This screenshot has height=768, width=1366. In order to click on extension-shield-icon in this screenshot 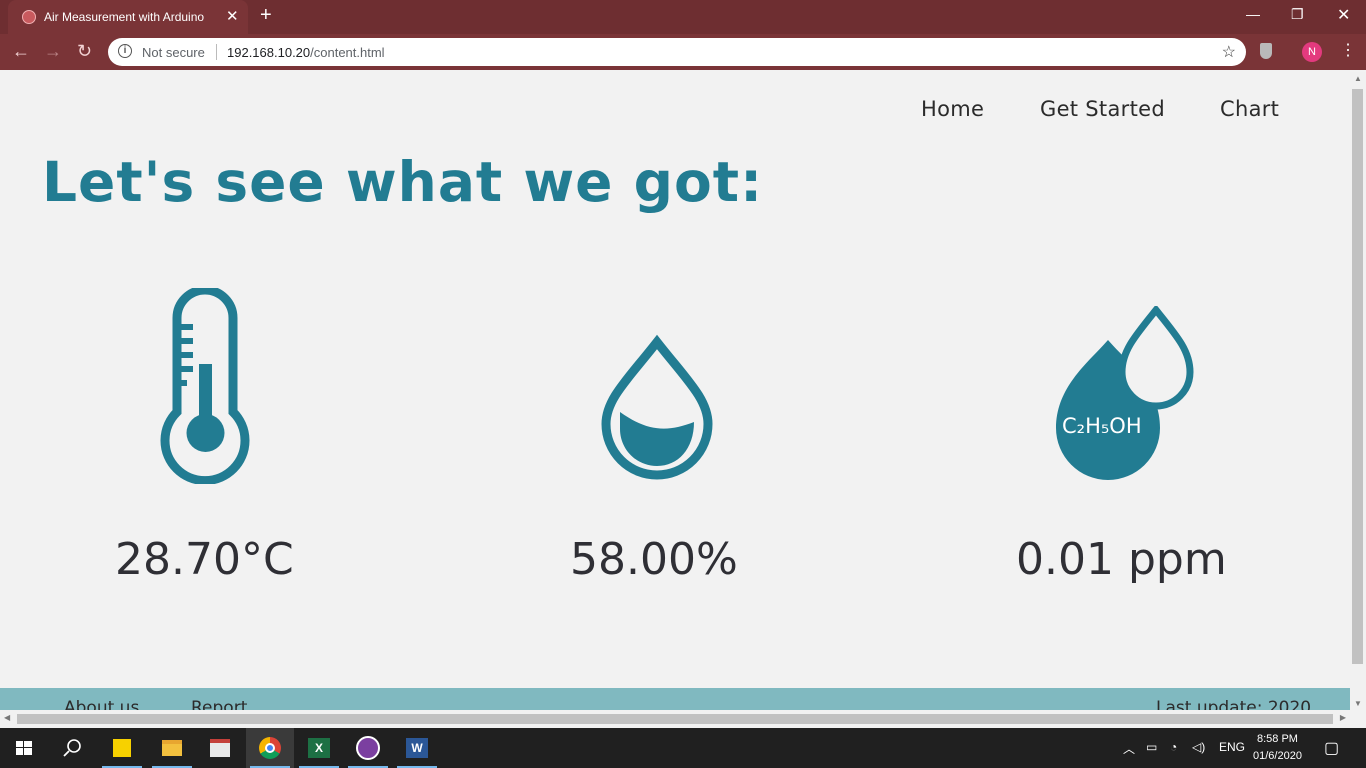, I will do `click(1266, 51)`.